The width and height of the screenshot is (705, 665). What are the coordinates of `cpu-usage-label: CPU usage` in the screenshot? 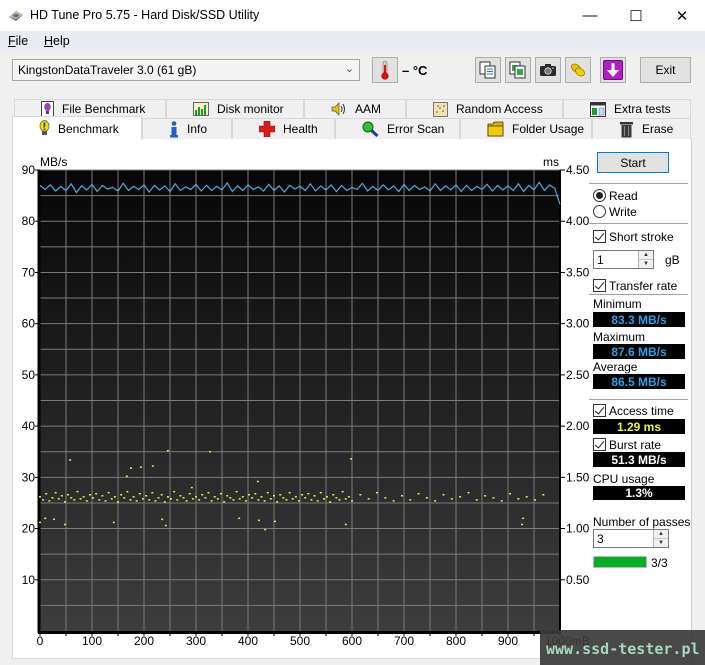 It's located at (624, 479).